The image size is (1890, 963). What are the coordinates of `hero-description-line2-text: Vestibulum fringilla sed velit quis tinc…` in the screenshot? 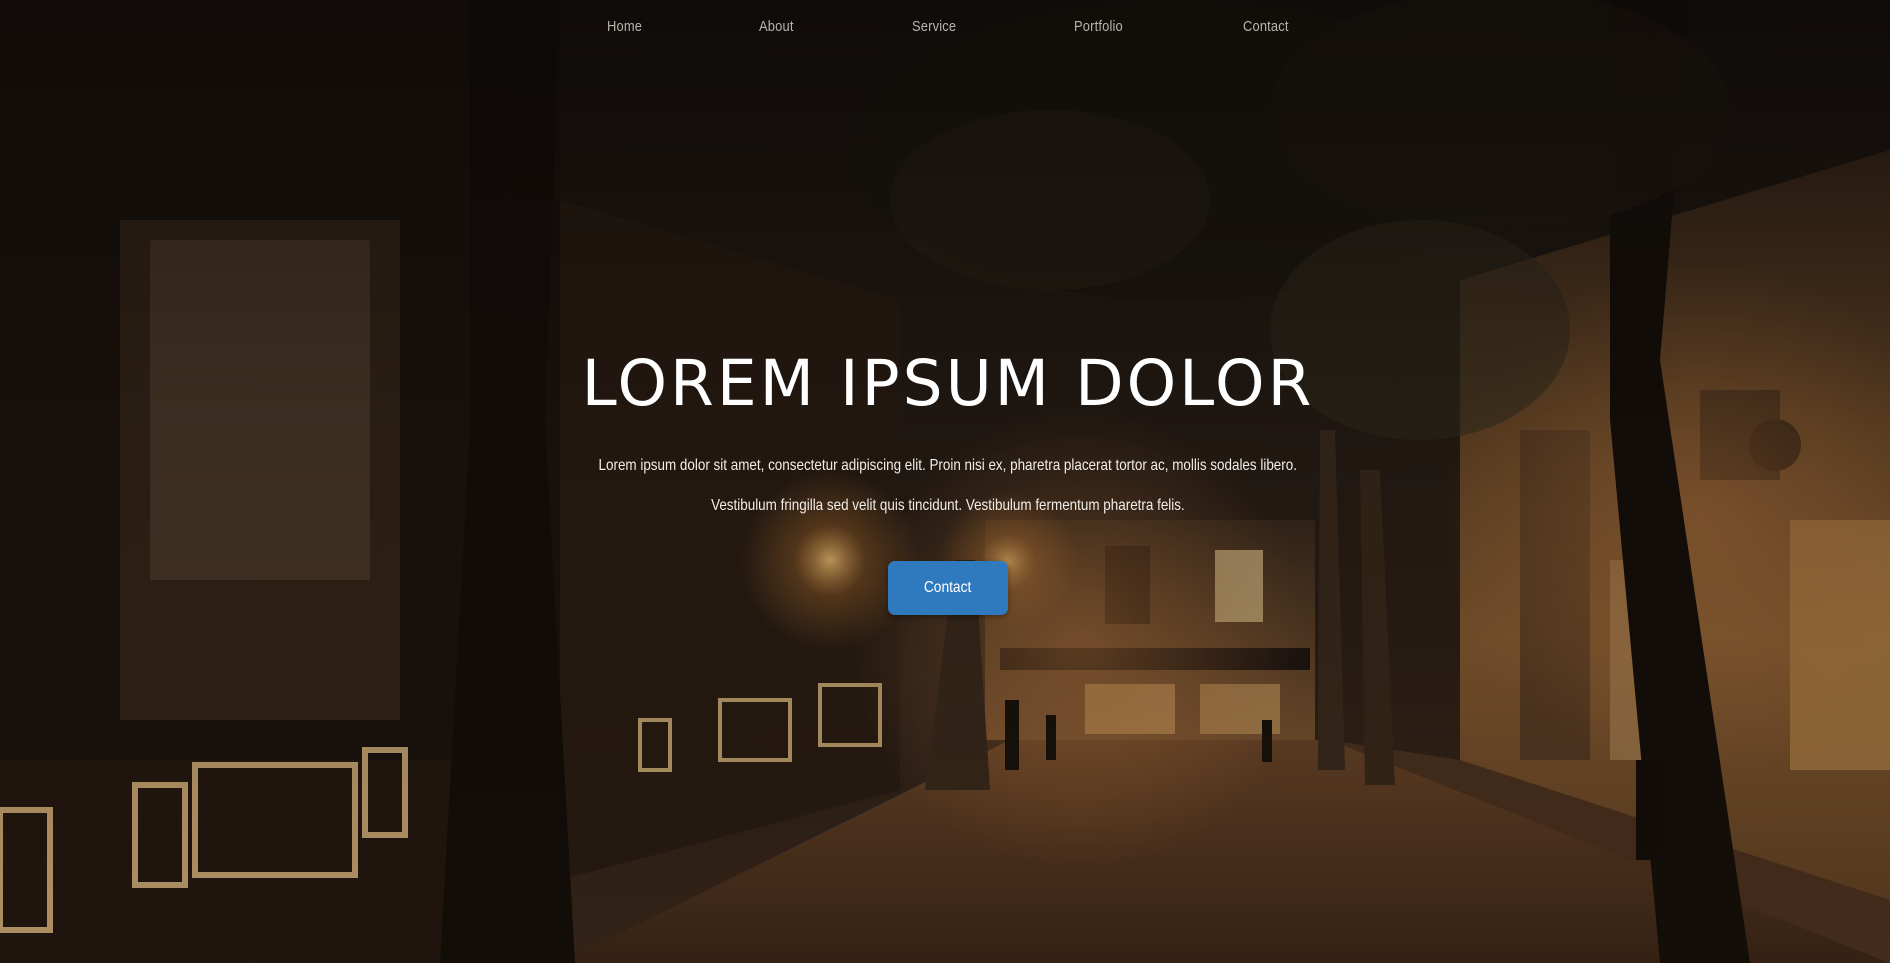 It's located at (948, 505).